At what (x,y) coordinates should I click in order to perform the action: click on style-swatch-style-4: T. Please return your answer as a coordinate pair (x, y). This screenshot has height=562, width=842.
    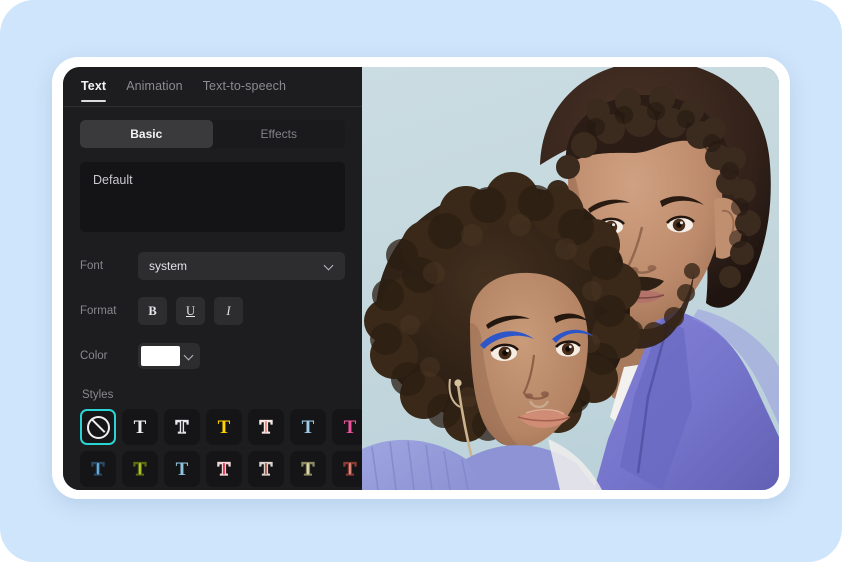
    Looking at the image, I should click on (266, 427).